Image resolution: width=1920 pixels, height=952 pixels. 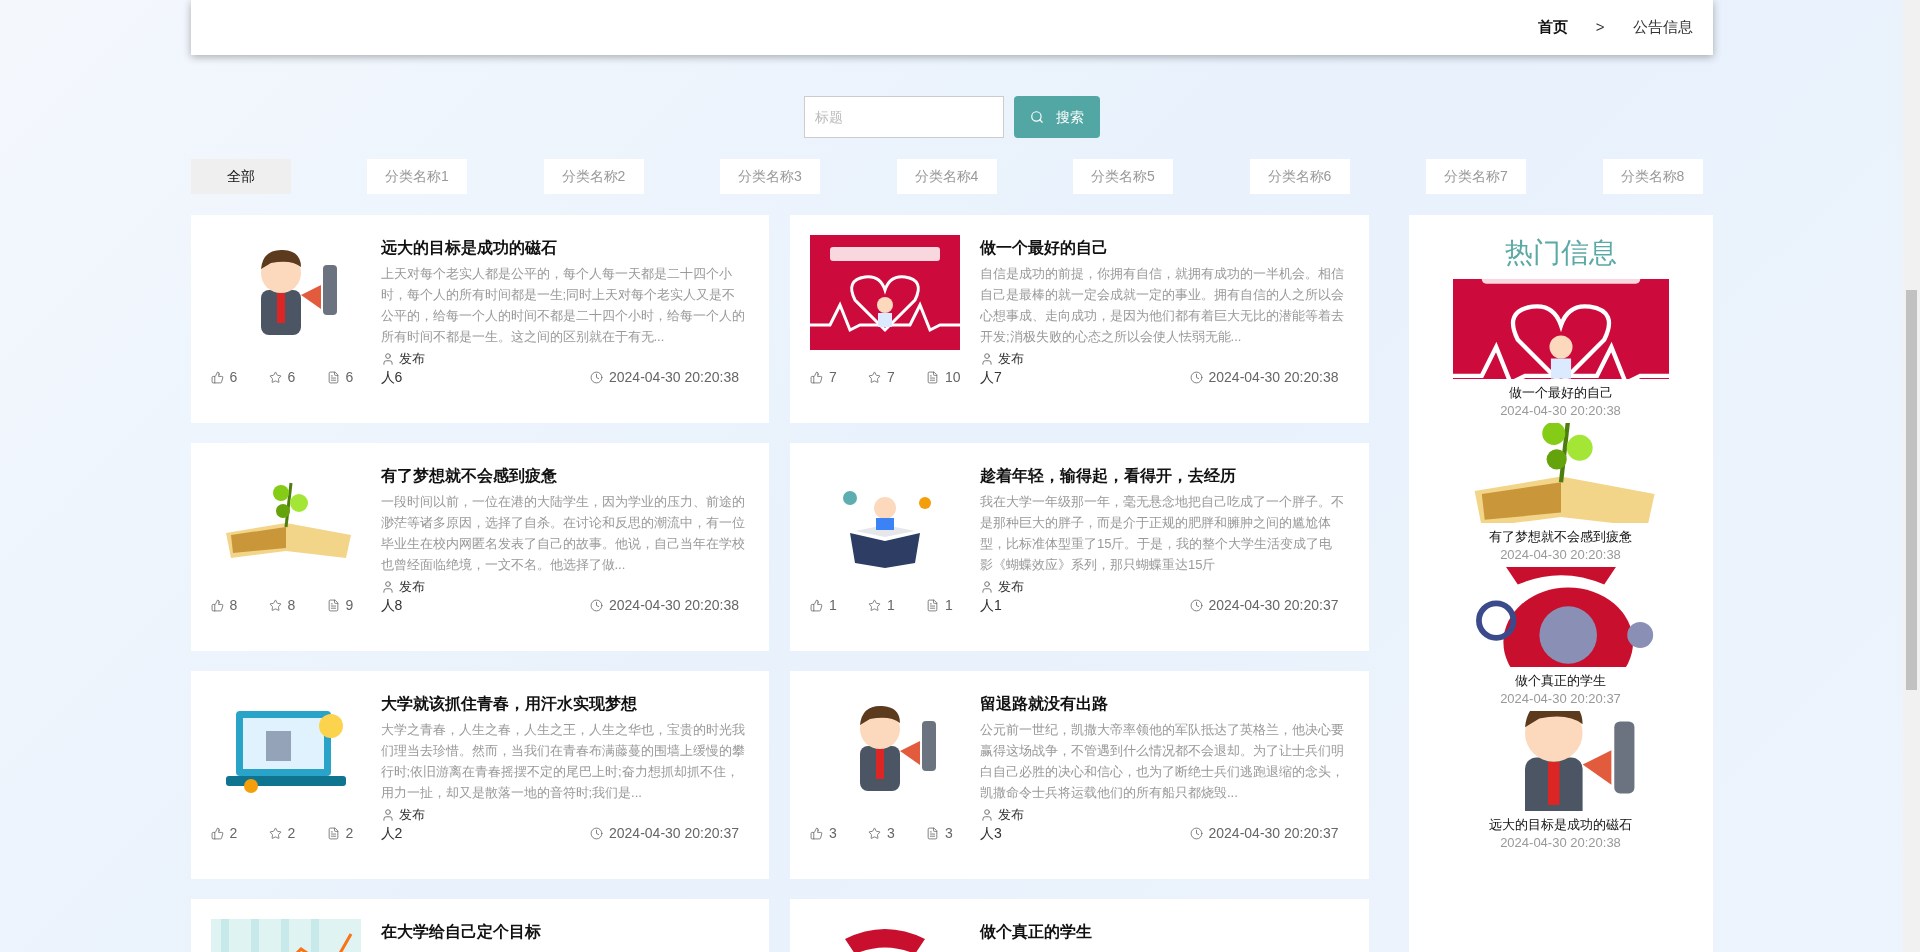 I want to click on comments-count: 3, so click(x=939, y=833).